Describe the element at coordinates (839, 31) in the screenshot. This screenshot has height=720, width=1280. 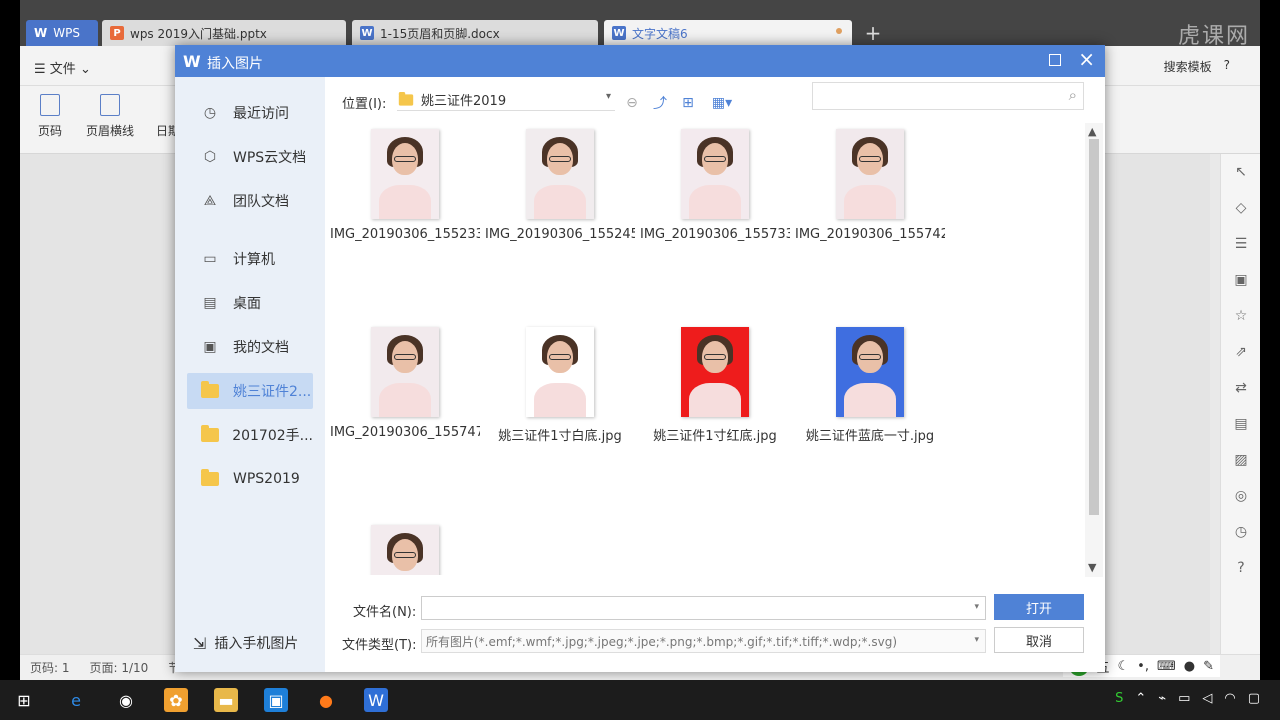
I see `unsaved-dot-icon` at that location.